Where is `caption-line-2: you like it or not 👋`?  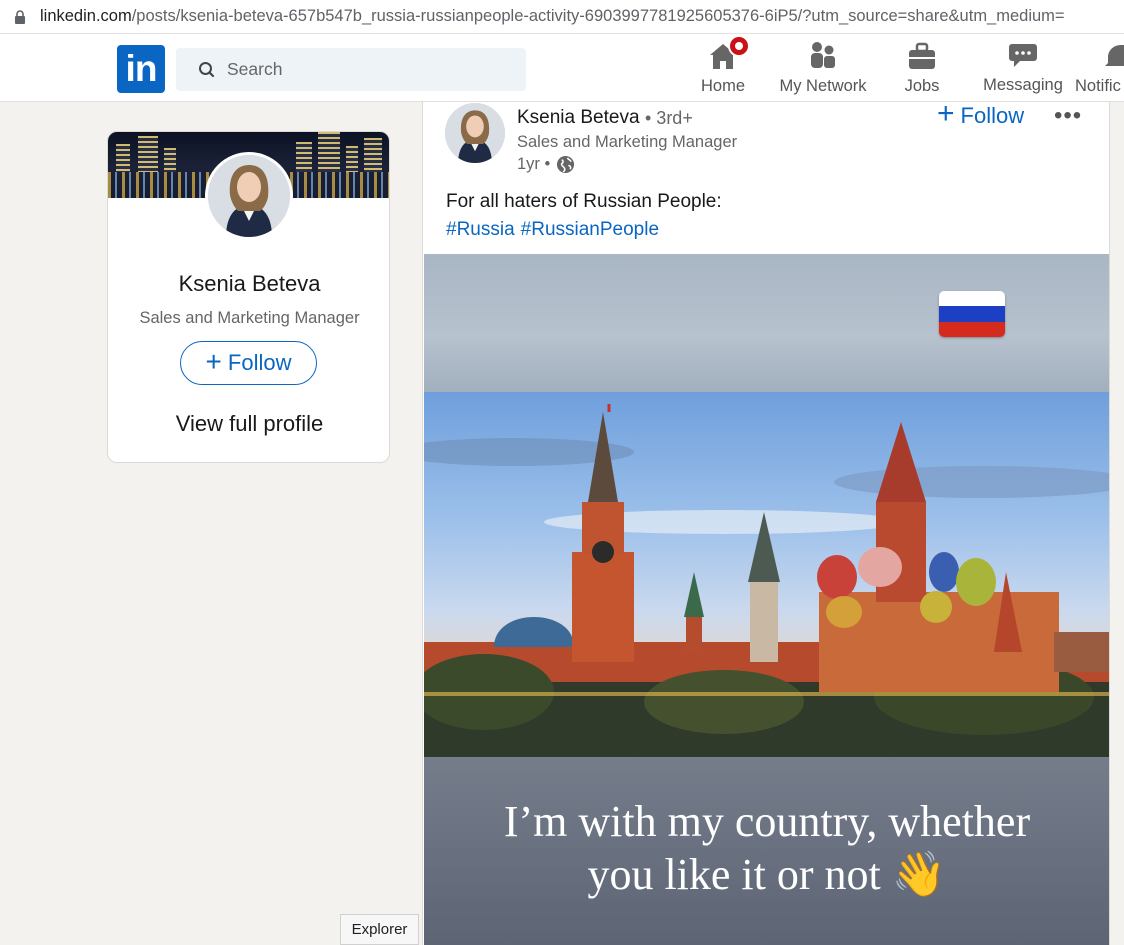 caption-line-2: you like it or not 👋 is located at coordinates (767, 874).